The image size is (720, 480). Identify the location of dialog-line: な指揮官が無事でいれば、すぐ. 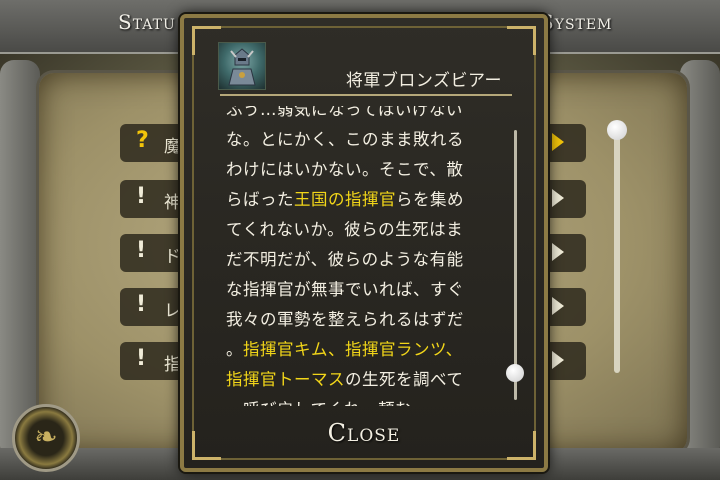
(362, 291).